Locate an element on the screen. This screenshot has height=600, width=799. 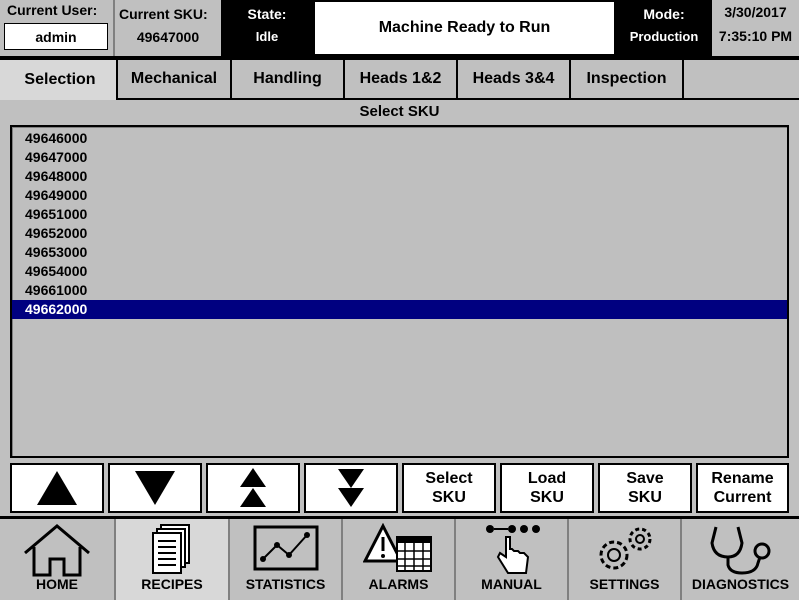
alarms-icon is located at coordinates (397, 547).